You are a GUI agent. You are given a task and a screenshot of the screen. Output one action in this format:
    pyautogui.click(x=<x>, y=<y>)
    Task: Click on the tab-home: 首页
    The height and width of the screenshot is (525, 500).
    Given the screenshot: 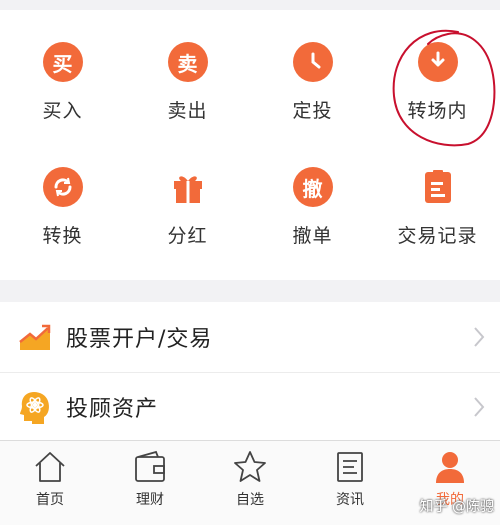 What is the action you would take?
    pyautogui.click(x=50, y=483)
    